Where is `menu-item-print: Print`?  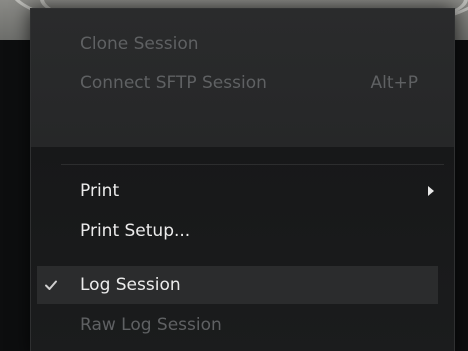 menu-item-print: Print is located at coordinates (242, 191).